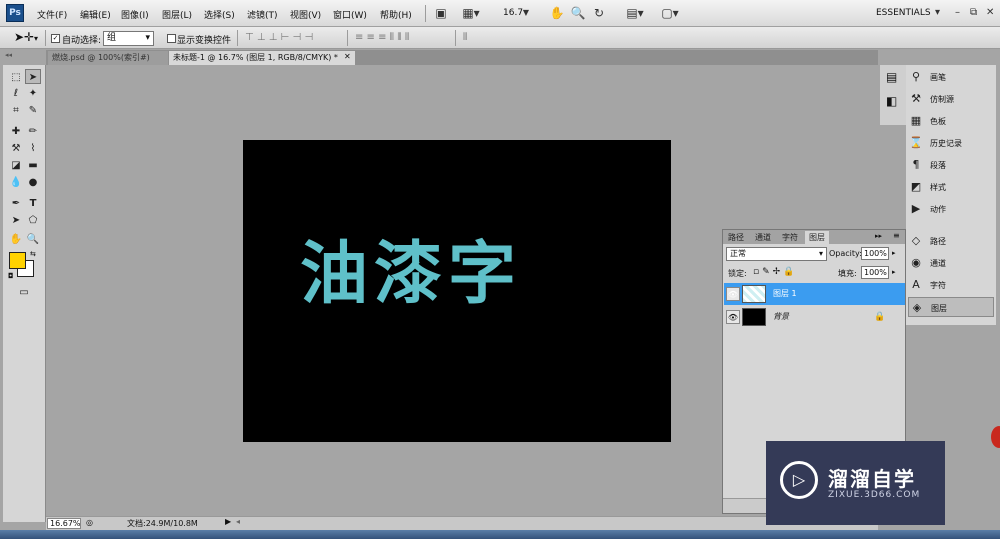  Describe the element at coordinates (16, 220) in the screenshot. I see `path-selection-tool-icon: ➤` at that location.